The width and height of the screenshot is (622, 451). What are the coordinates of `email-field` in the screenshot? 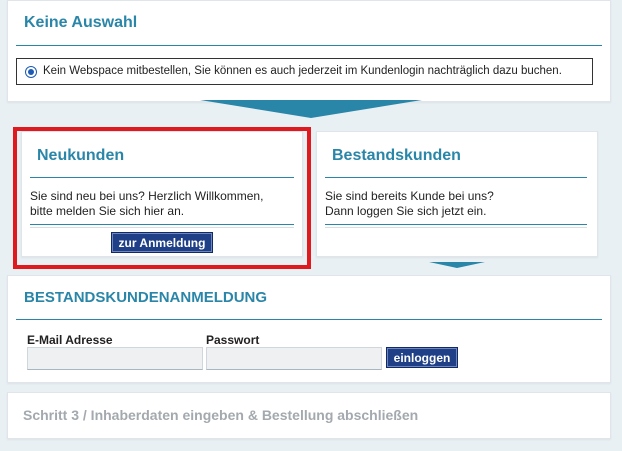 It's located at (115, 358).